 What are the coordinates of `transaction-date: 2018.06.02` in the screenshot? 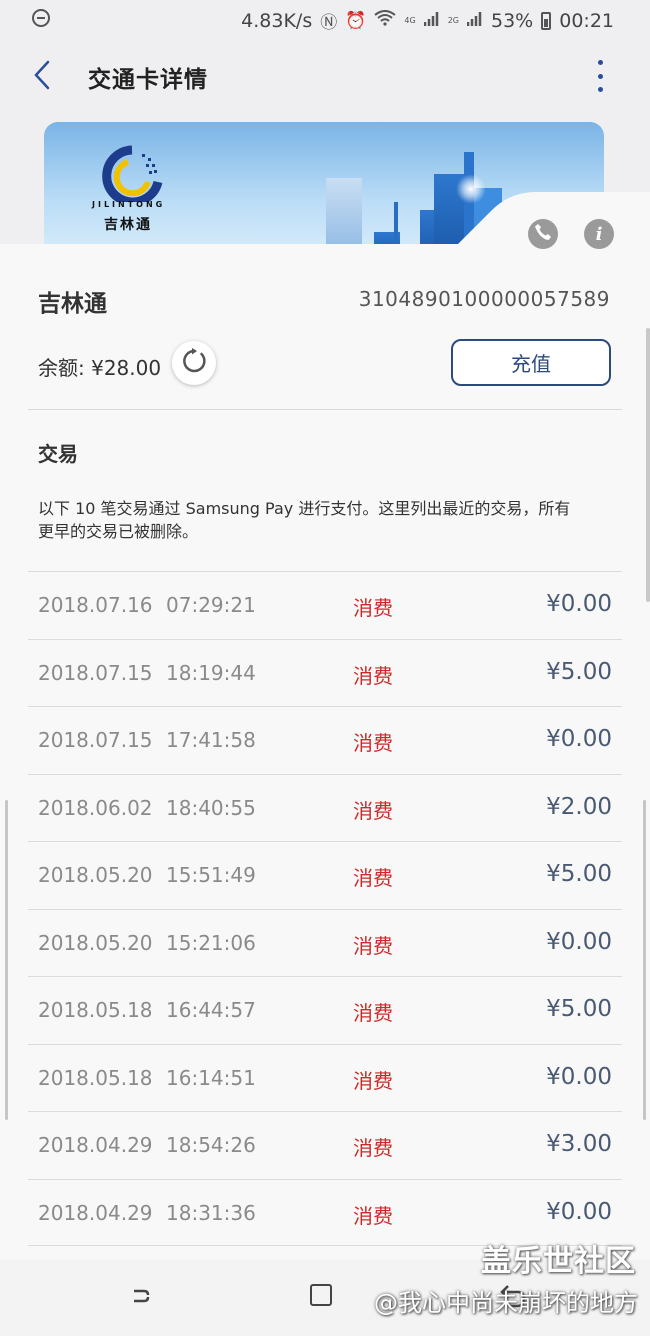 It's located at (95, 807).